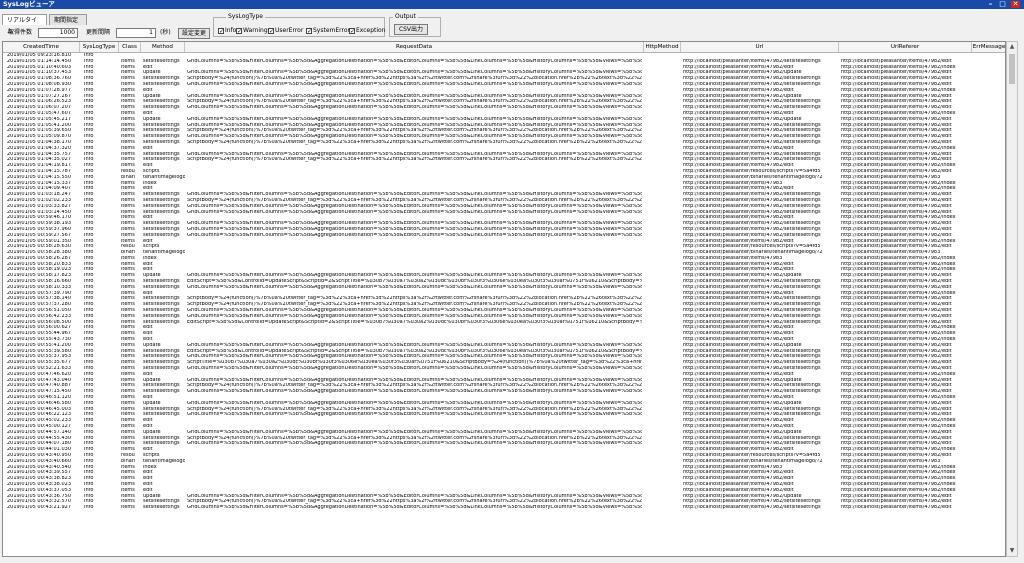 The height and width of the screenshot is (563, 1024). I want to click on scroll-up-icon: ▲, so click(1012, 47).